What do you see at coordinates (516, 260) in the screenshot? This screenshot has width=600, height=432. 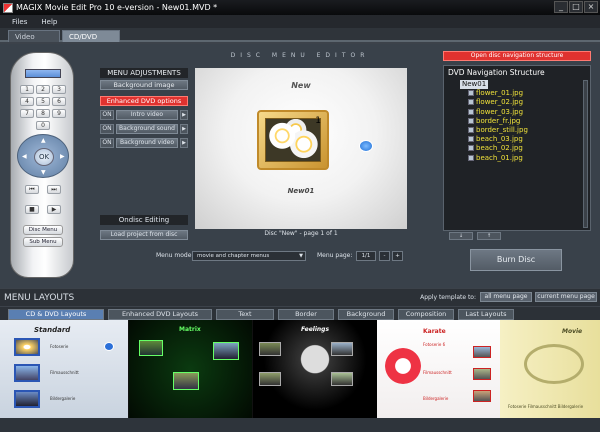 I see `burn-disc-button: Burn Disc` at bounding box center [516, 260].